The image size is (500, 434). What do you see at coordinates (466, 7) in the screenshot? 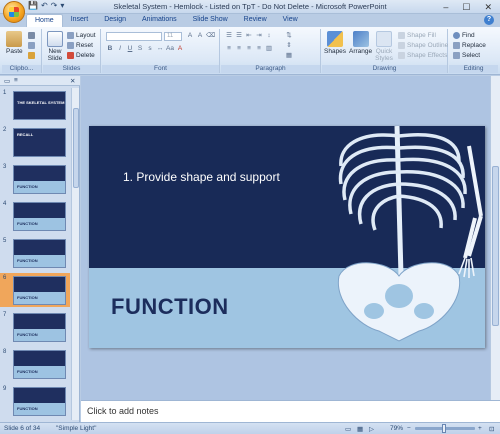
I see `maximize-button: ☐` at bounding box center [466, 7].